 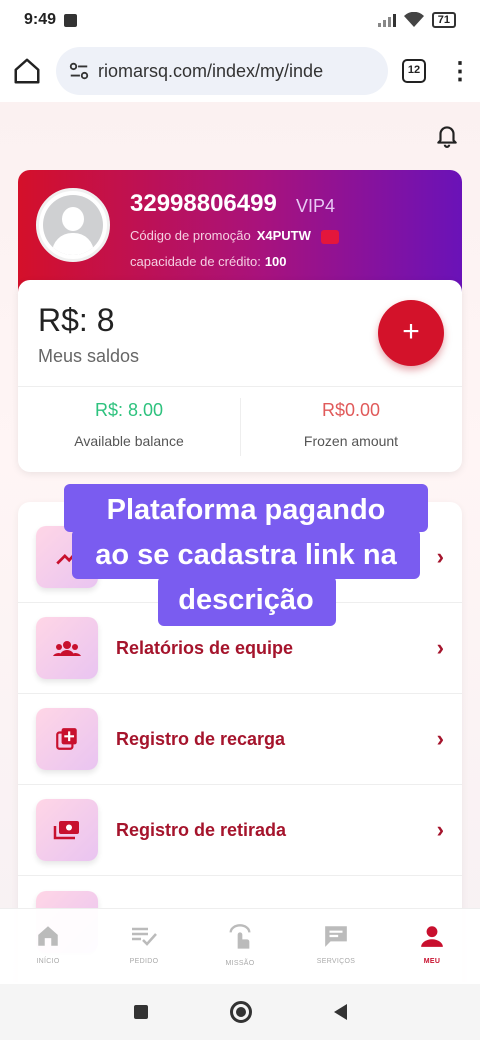 I want to click on chat-icon, so click(x=336, y=936).